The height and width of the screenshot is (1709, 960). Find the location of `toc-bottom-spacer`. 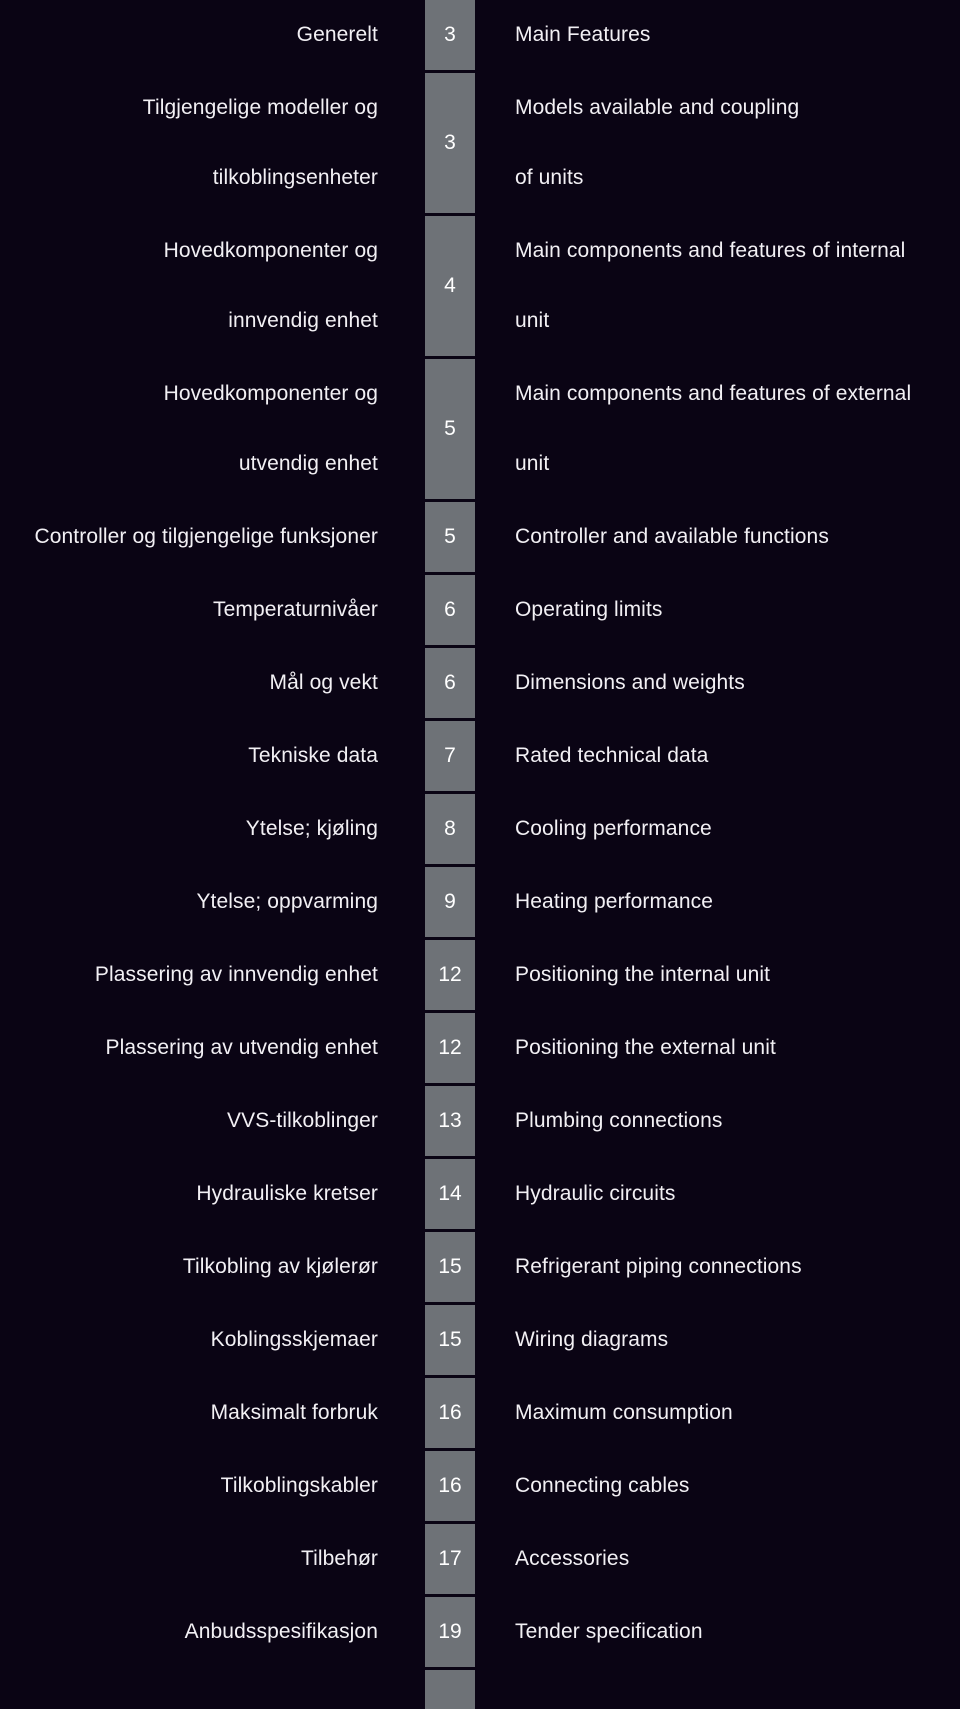

toc-bottom-spacer is located at coordinates (480, 1689).